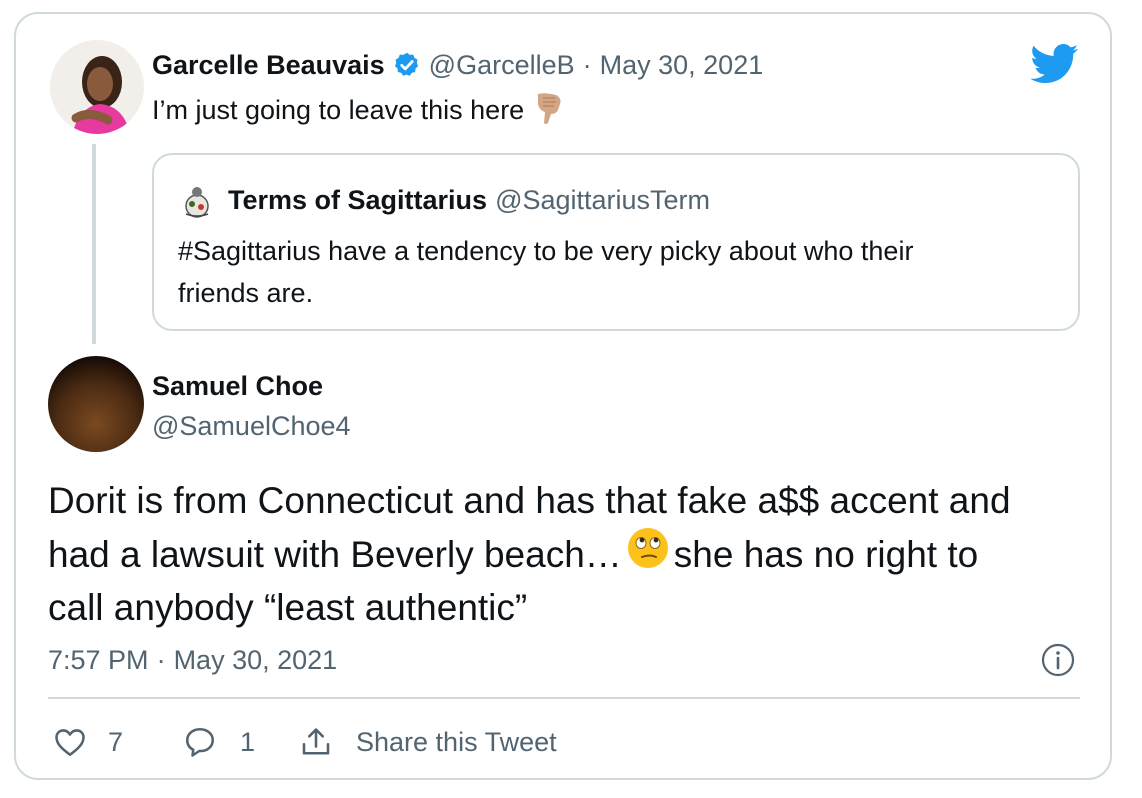 This screenshot has width=1142, height=798. I want to click on info-icon, so click(1058, 662).